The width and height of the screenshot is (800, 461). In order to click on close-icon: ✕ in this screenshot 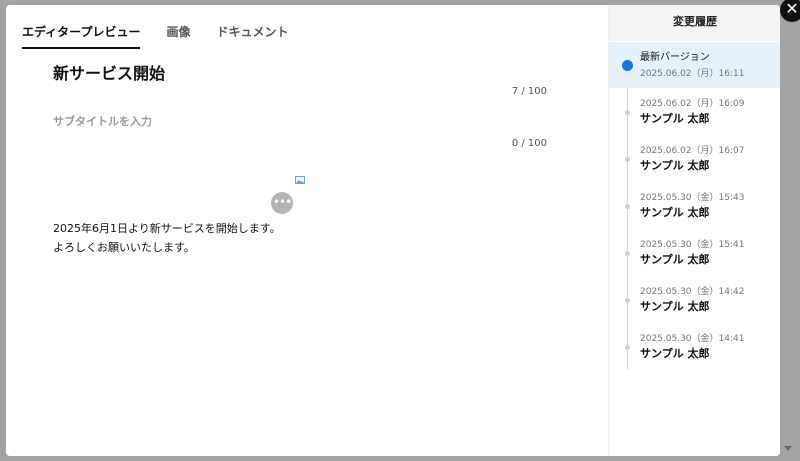, I will do `click(792, 9)`.